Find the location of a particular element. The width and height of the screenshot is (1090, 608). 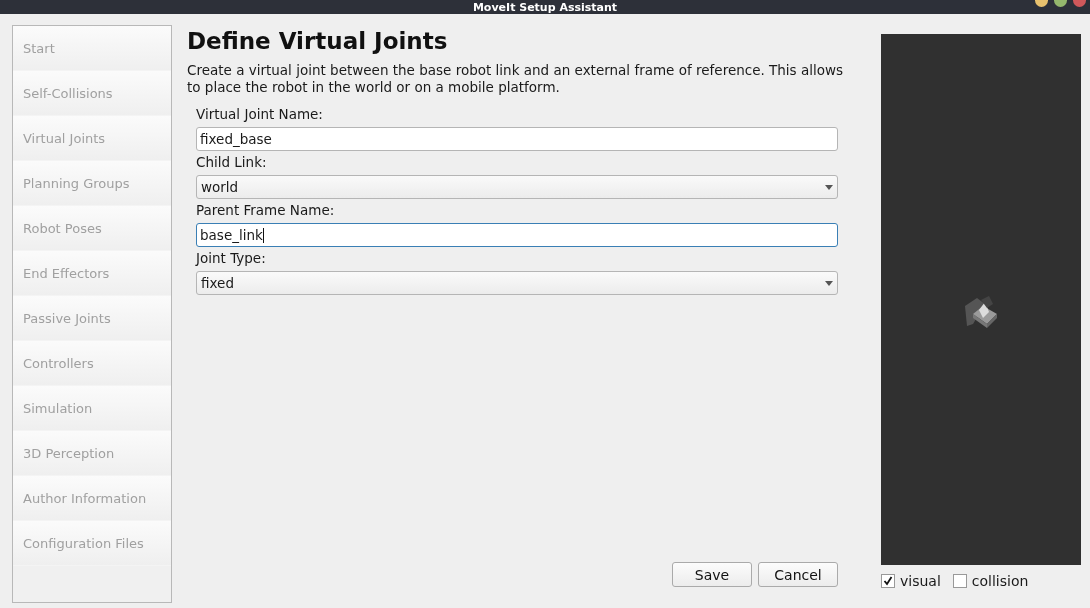

sidebar-item: Passive Joints is located at coordinates (92, 318).